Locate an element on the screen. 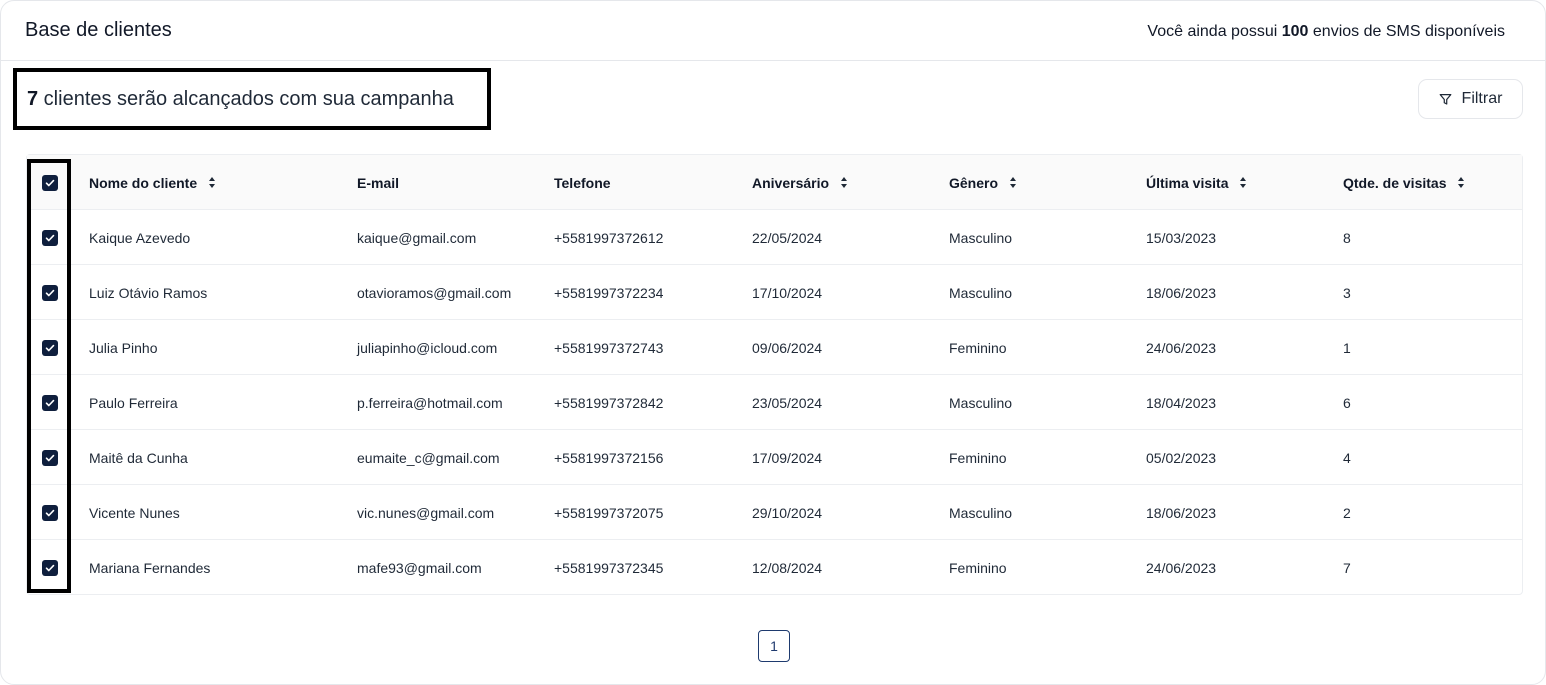 This screenshot has width=1546, height=685. customer-email: kaique@gmail.com is located at coordinates (417, 237).